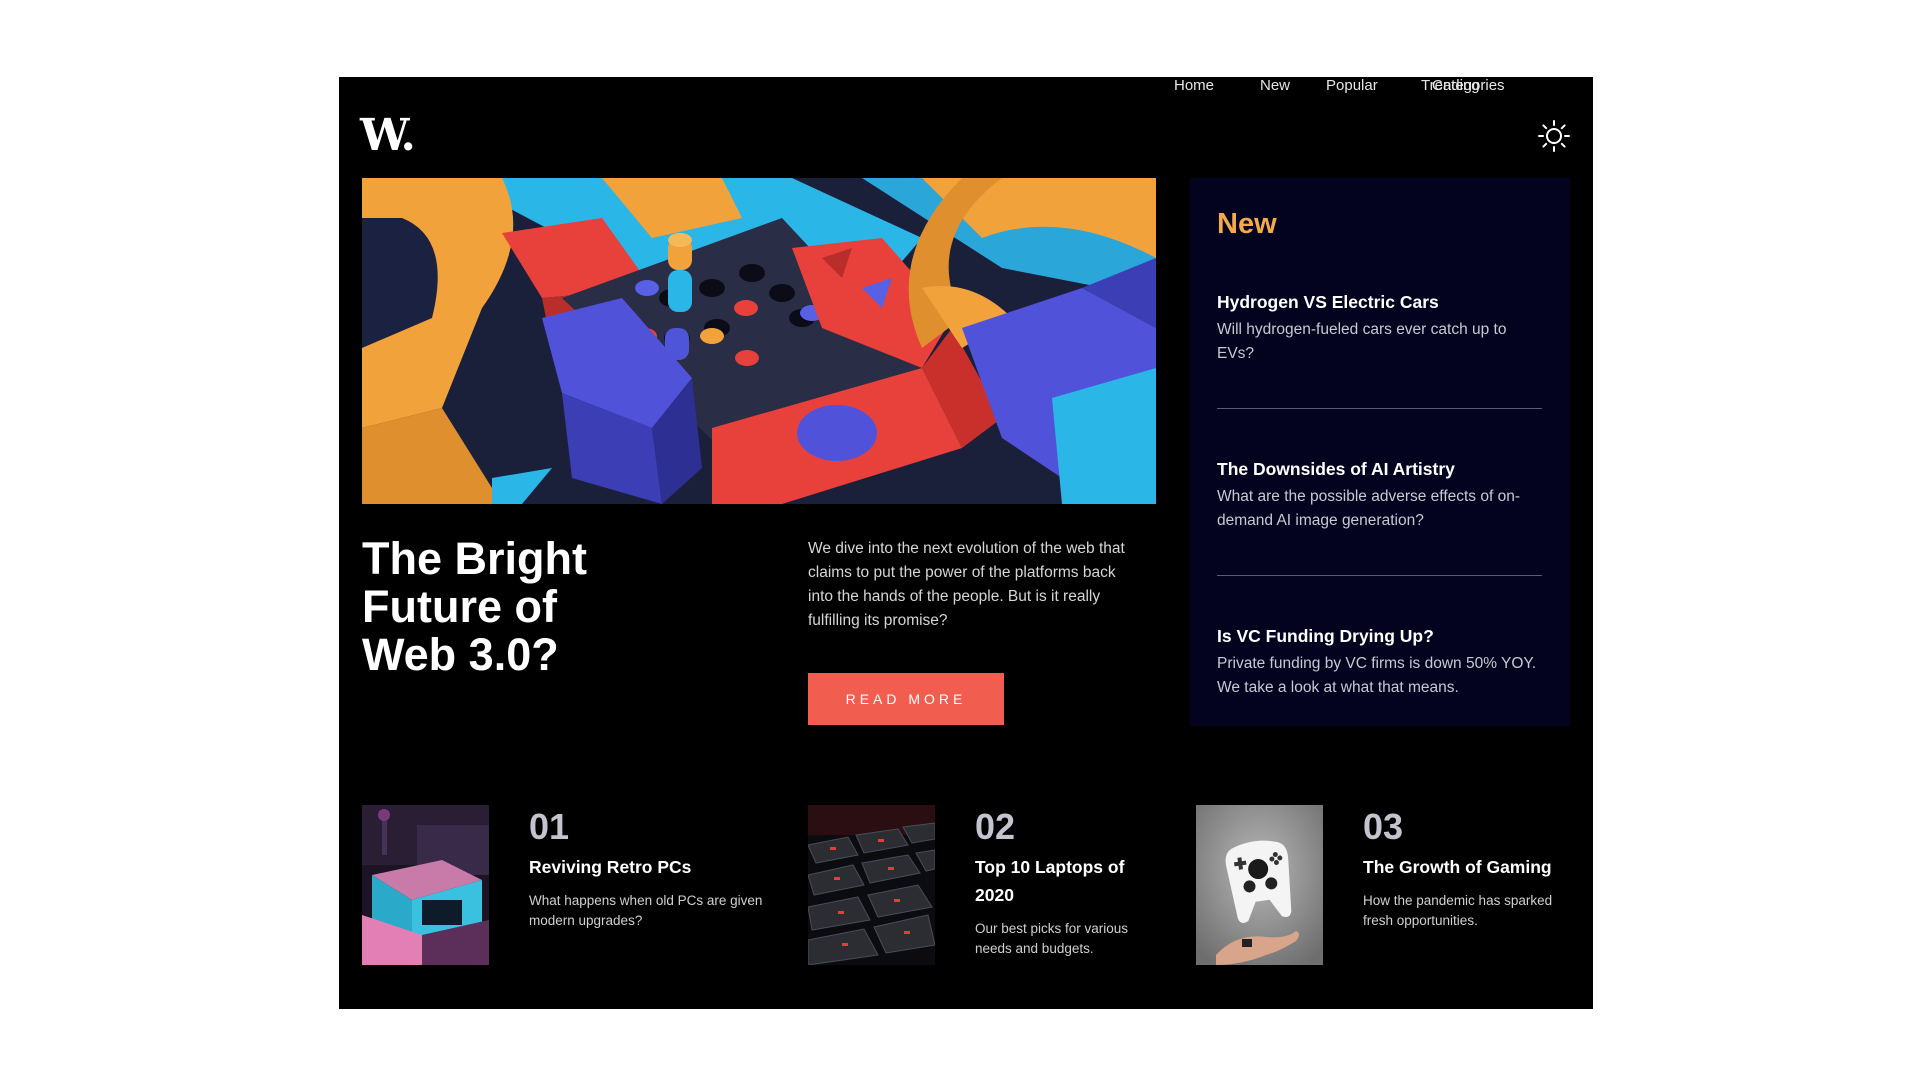 This screenshot has height=1080, width=1920. I want to click on game-controller-thumbnail, so click(1259, 885).